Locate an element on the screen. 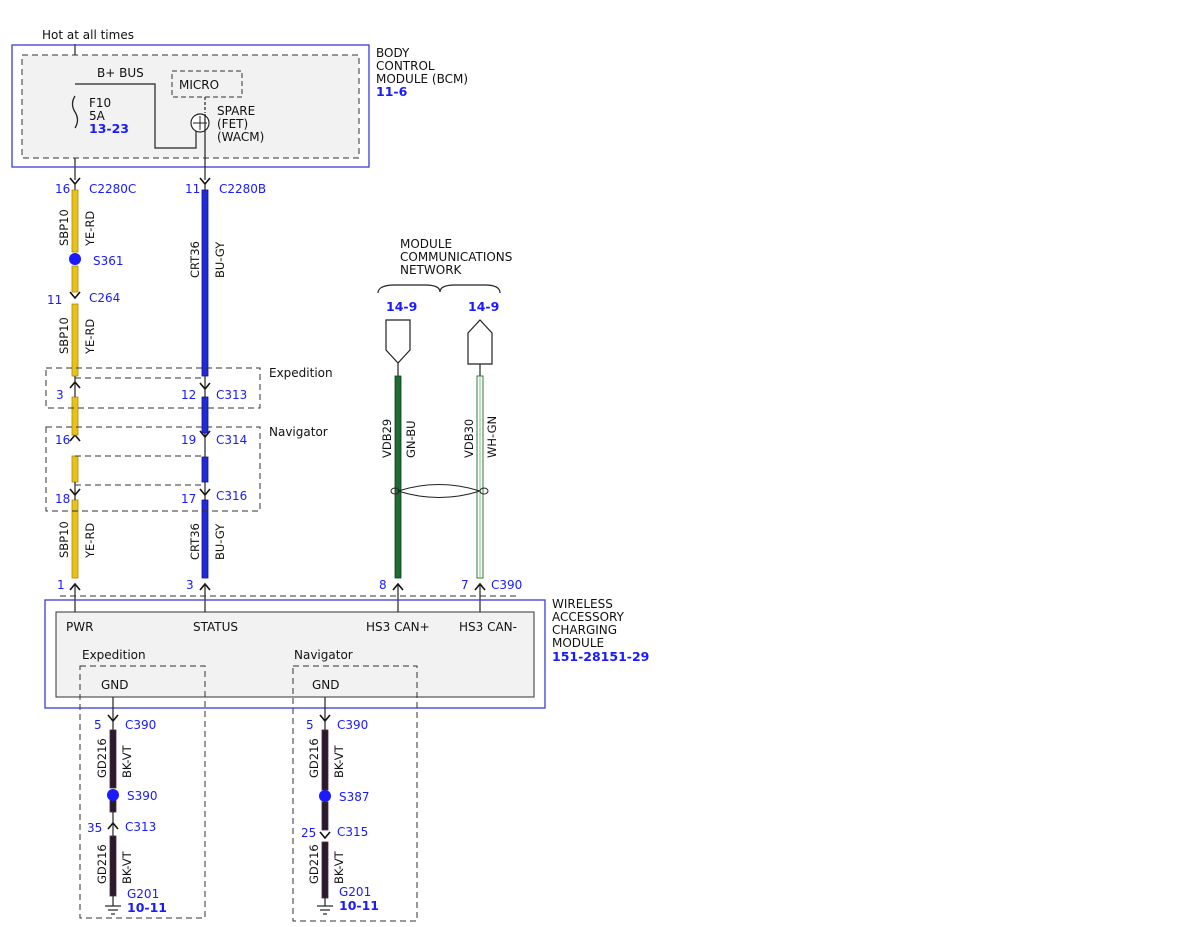  ground-left-g201: G201 is located at coordinates (143, 894).